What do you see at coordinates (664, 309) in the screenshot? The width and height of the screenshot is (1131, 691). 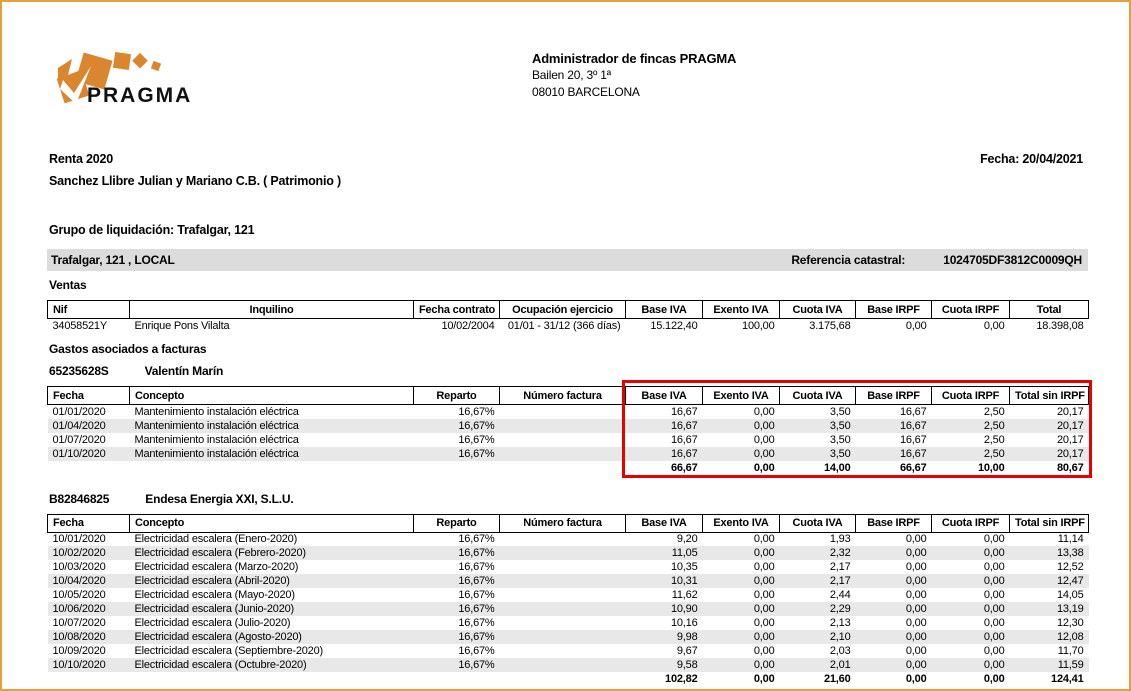 I see `column-header: Base IVA` at bounding box center [664, 309].